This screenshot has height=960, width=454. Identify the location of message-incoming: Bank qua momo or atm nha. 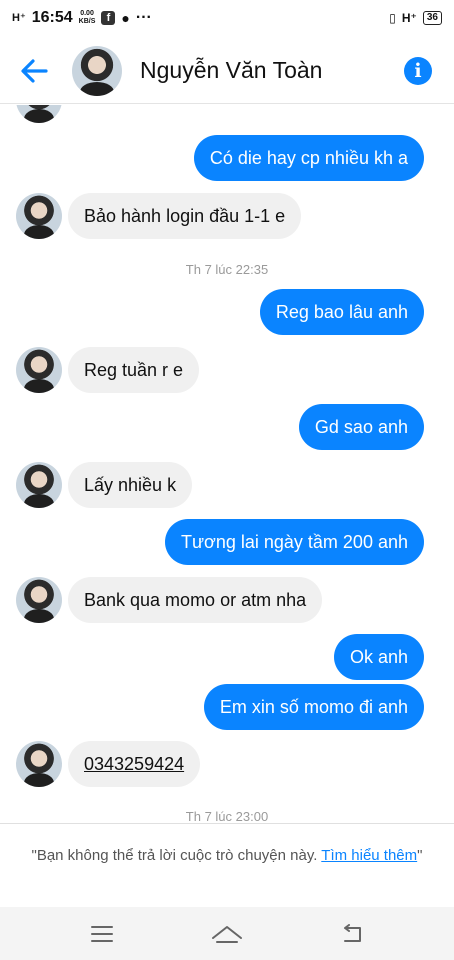
(169, 600).